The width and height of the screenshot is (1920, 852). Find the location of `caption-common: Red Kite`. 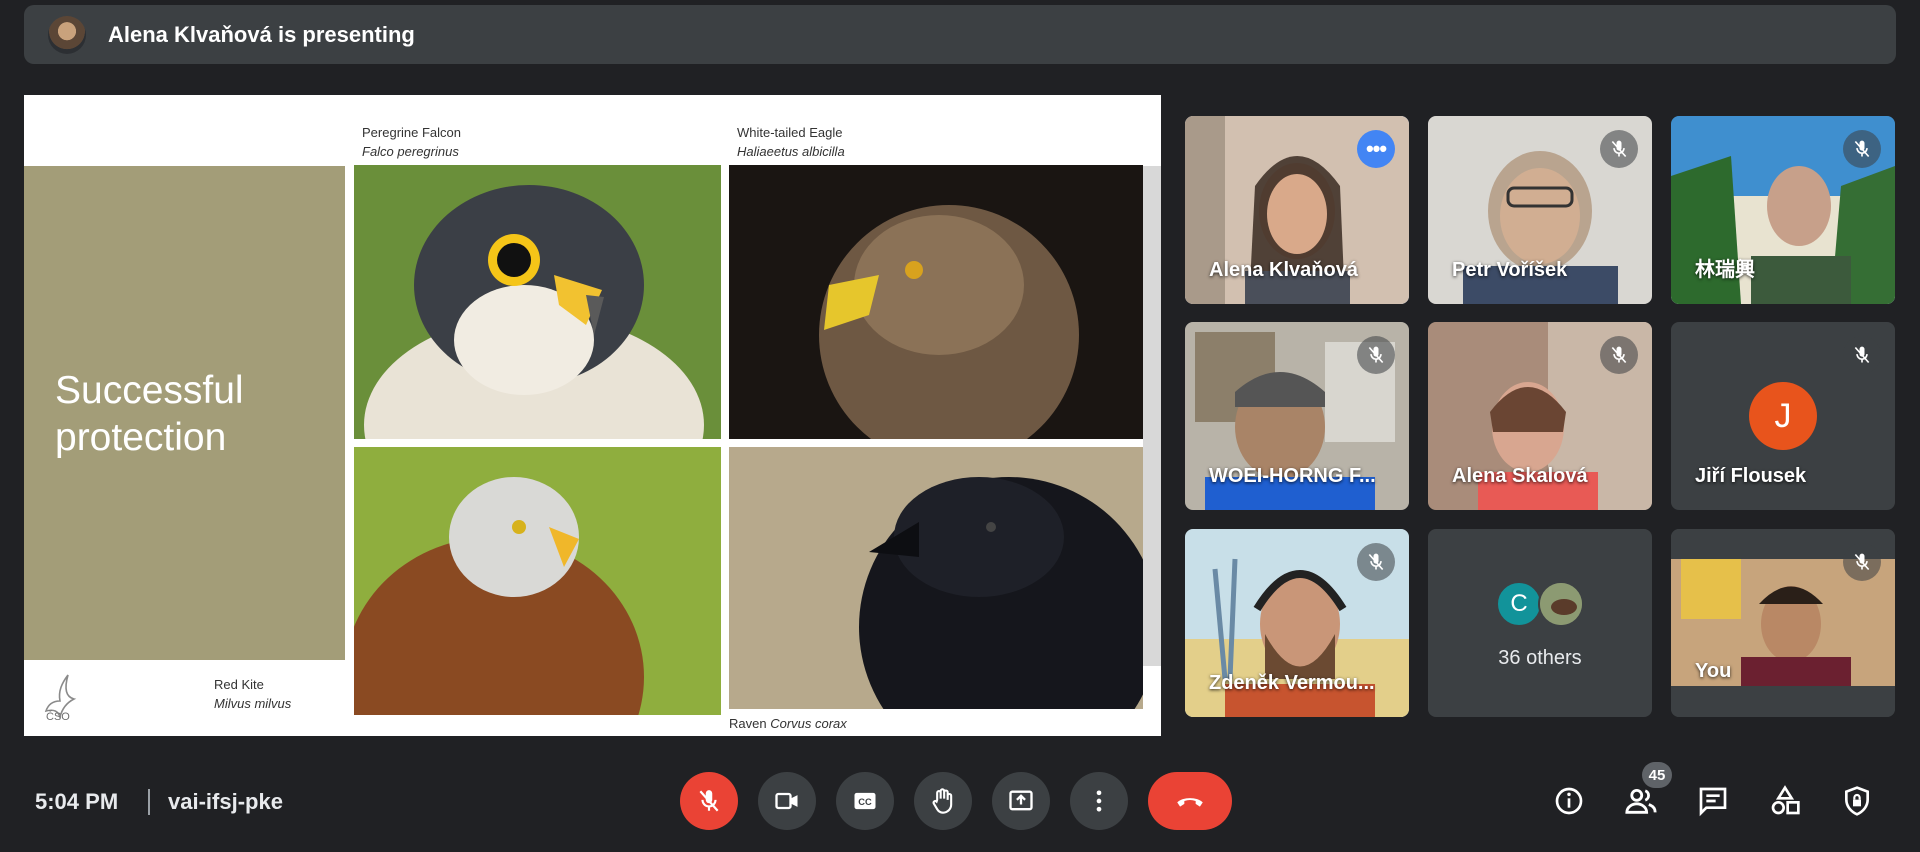

caption-common: Red Kite is located at coordinates (239, 684).